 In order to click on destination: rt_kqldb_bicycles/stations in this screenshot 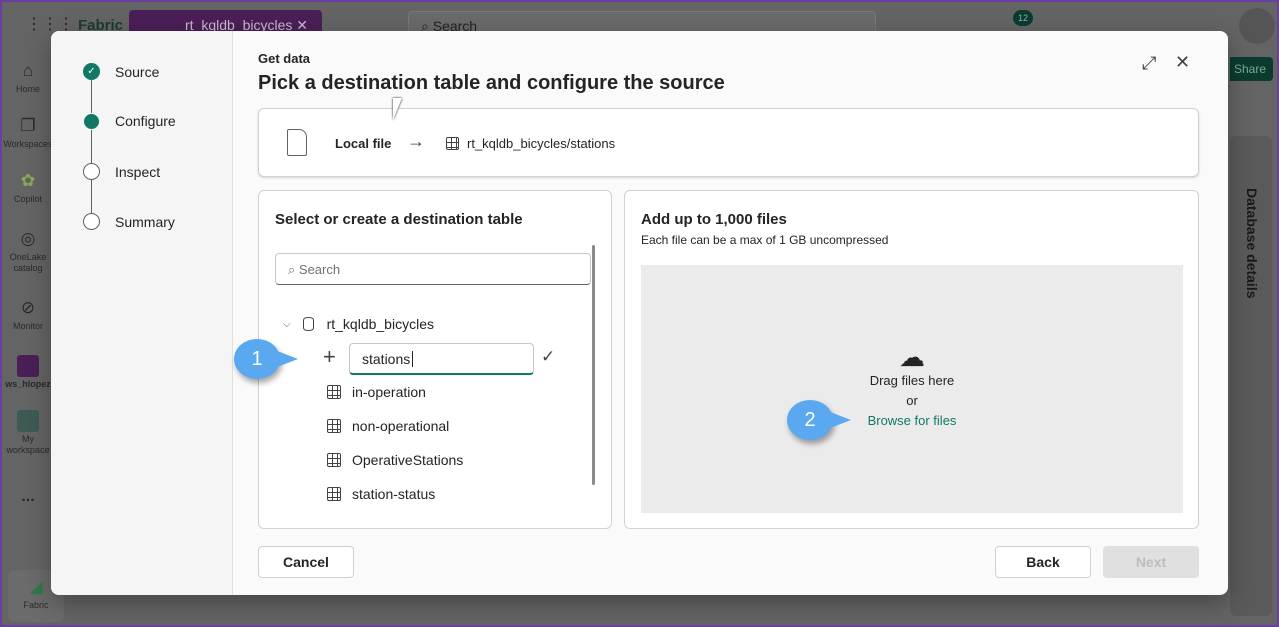, I will do `click(530, 143)`.